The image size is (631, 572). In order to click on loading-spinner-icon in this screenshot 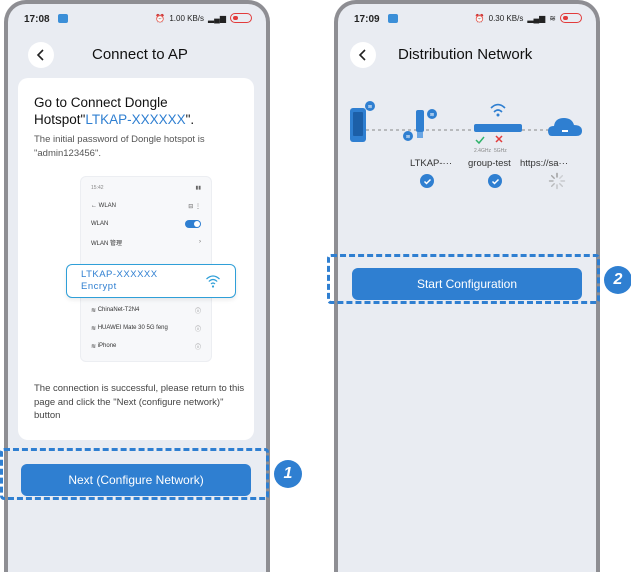, I will do `click(557, 181)`.